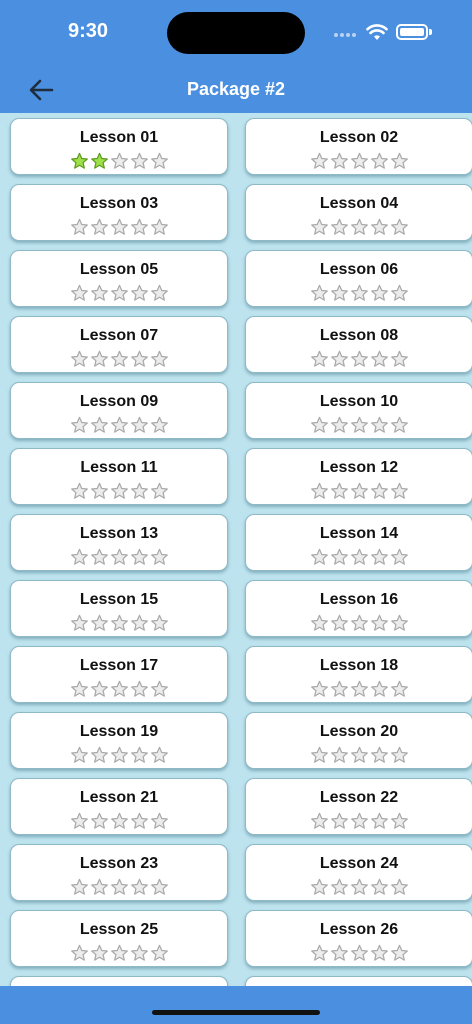 Image resolution: width=472 pixels, height=1024 pixels. What do you see at coordinates (119, 665) in the screenshot?
I see `lesson-title: Lesson 17` at bounding box center [119, 665].